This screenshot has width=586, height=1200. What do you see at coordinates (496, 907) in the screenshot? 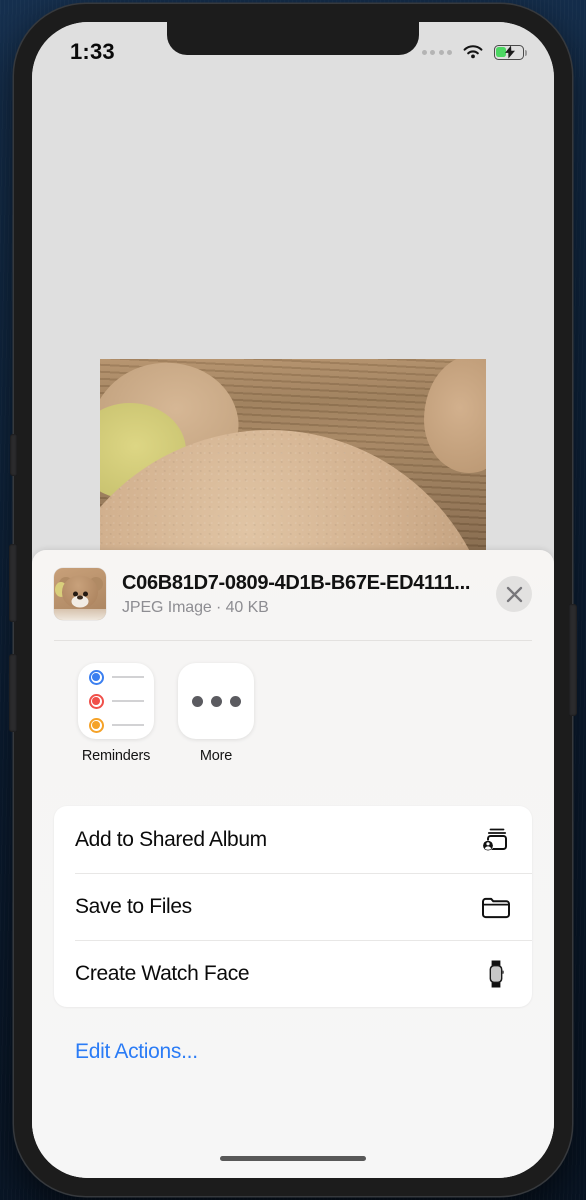
I see `folder-icon` at bounding box center [496, 907].